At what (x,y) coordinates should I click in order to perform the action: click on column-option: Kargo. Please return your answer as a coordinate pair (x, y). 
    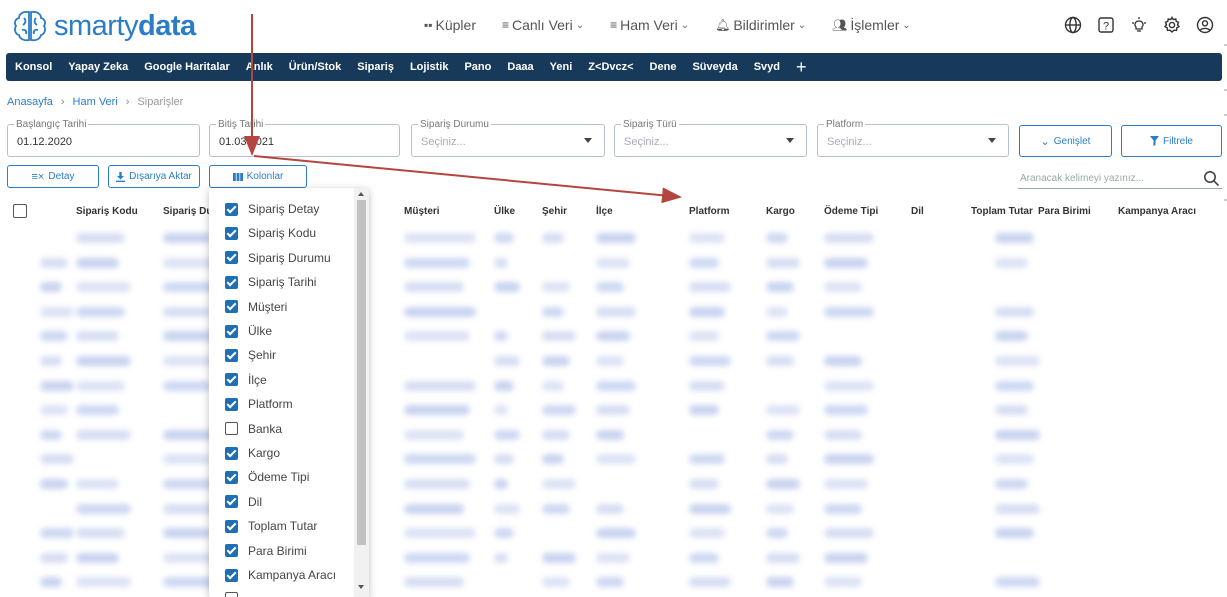
    Looking at the image, I should click on (252, 453).